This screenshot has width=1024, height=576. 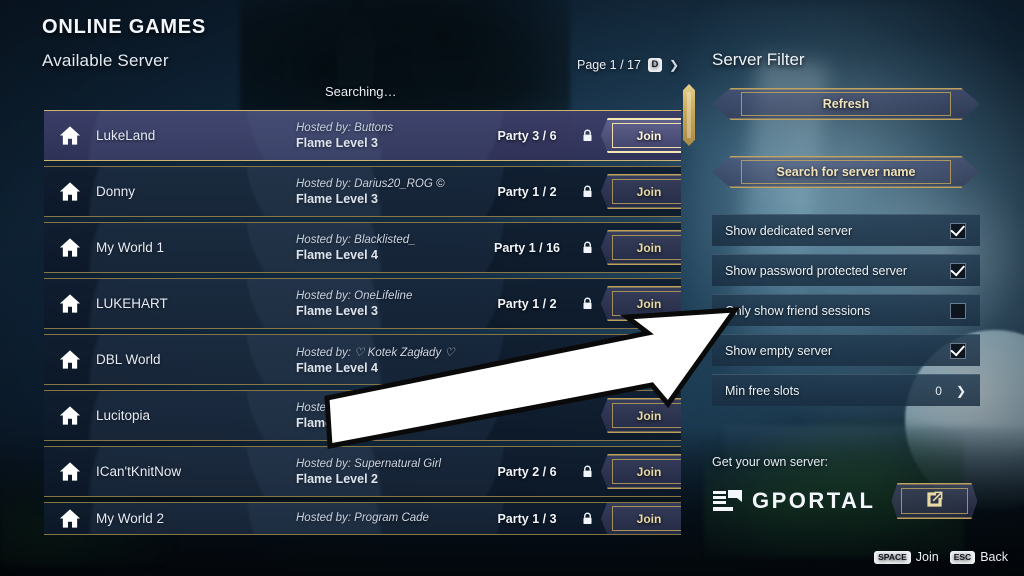 What do you see at coordinates (962, 557) in the screenshot?
I see `key-badge: ESC` at bounding box center [962, 557].